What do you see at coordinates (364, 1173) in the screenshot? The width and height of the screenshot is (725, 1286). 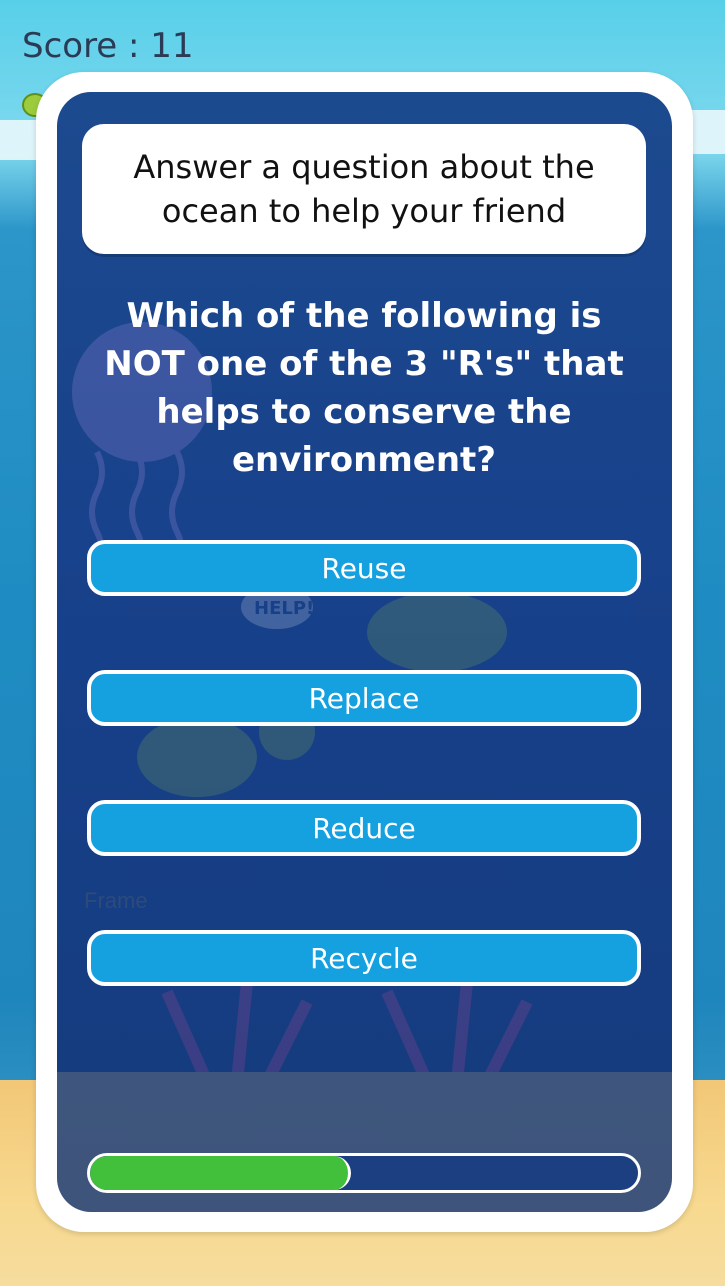 I see `timer-progress-bar` at bounding box center [364, 1173].